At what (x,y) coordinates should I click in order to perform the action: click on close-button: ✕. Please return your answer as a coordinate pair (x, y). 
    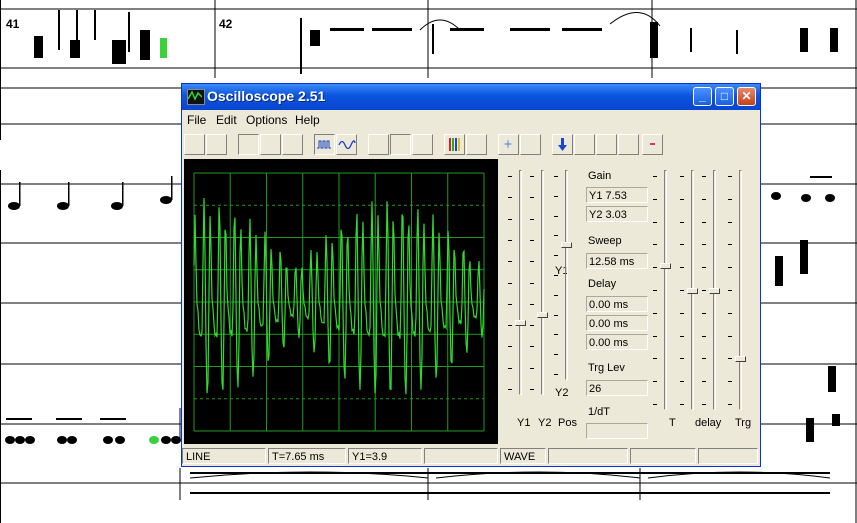
    Looking at the image, I should click on (746, 96).